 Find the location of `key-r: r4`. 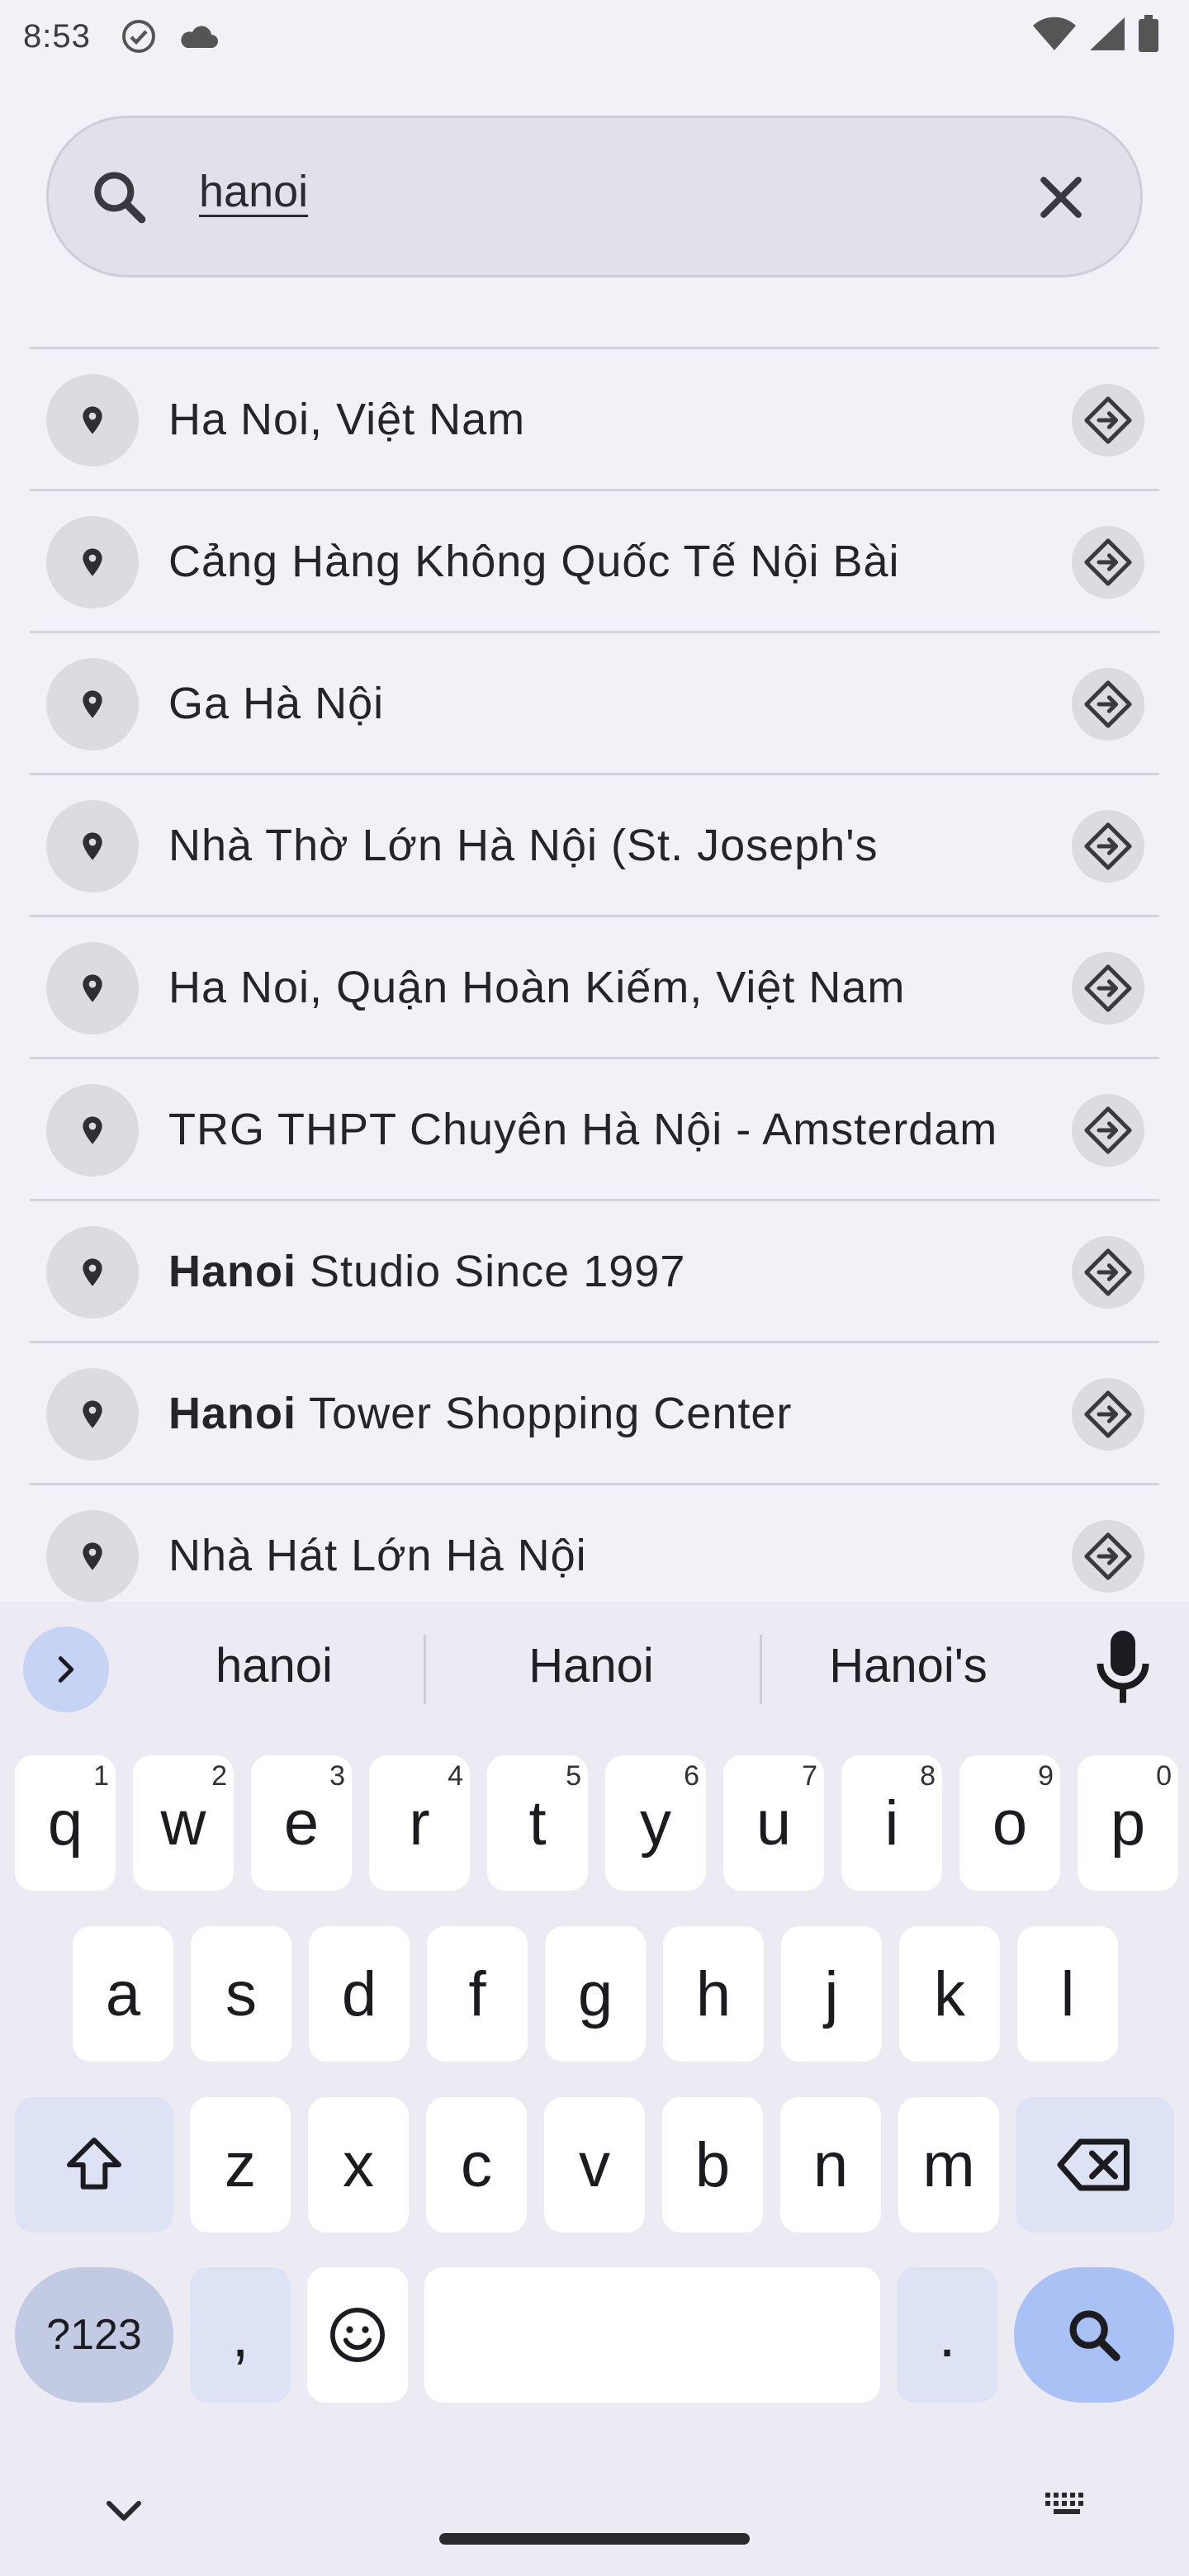

key-r: r4 is located at coordinates (419, 1823).